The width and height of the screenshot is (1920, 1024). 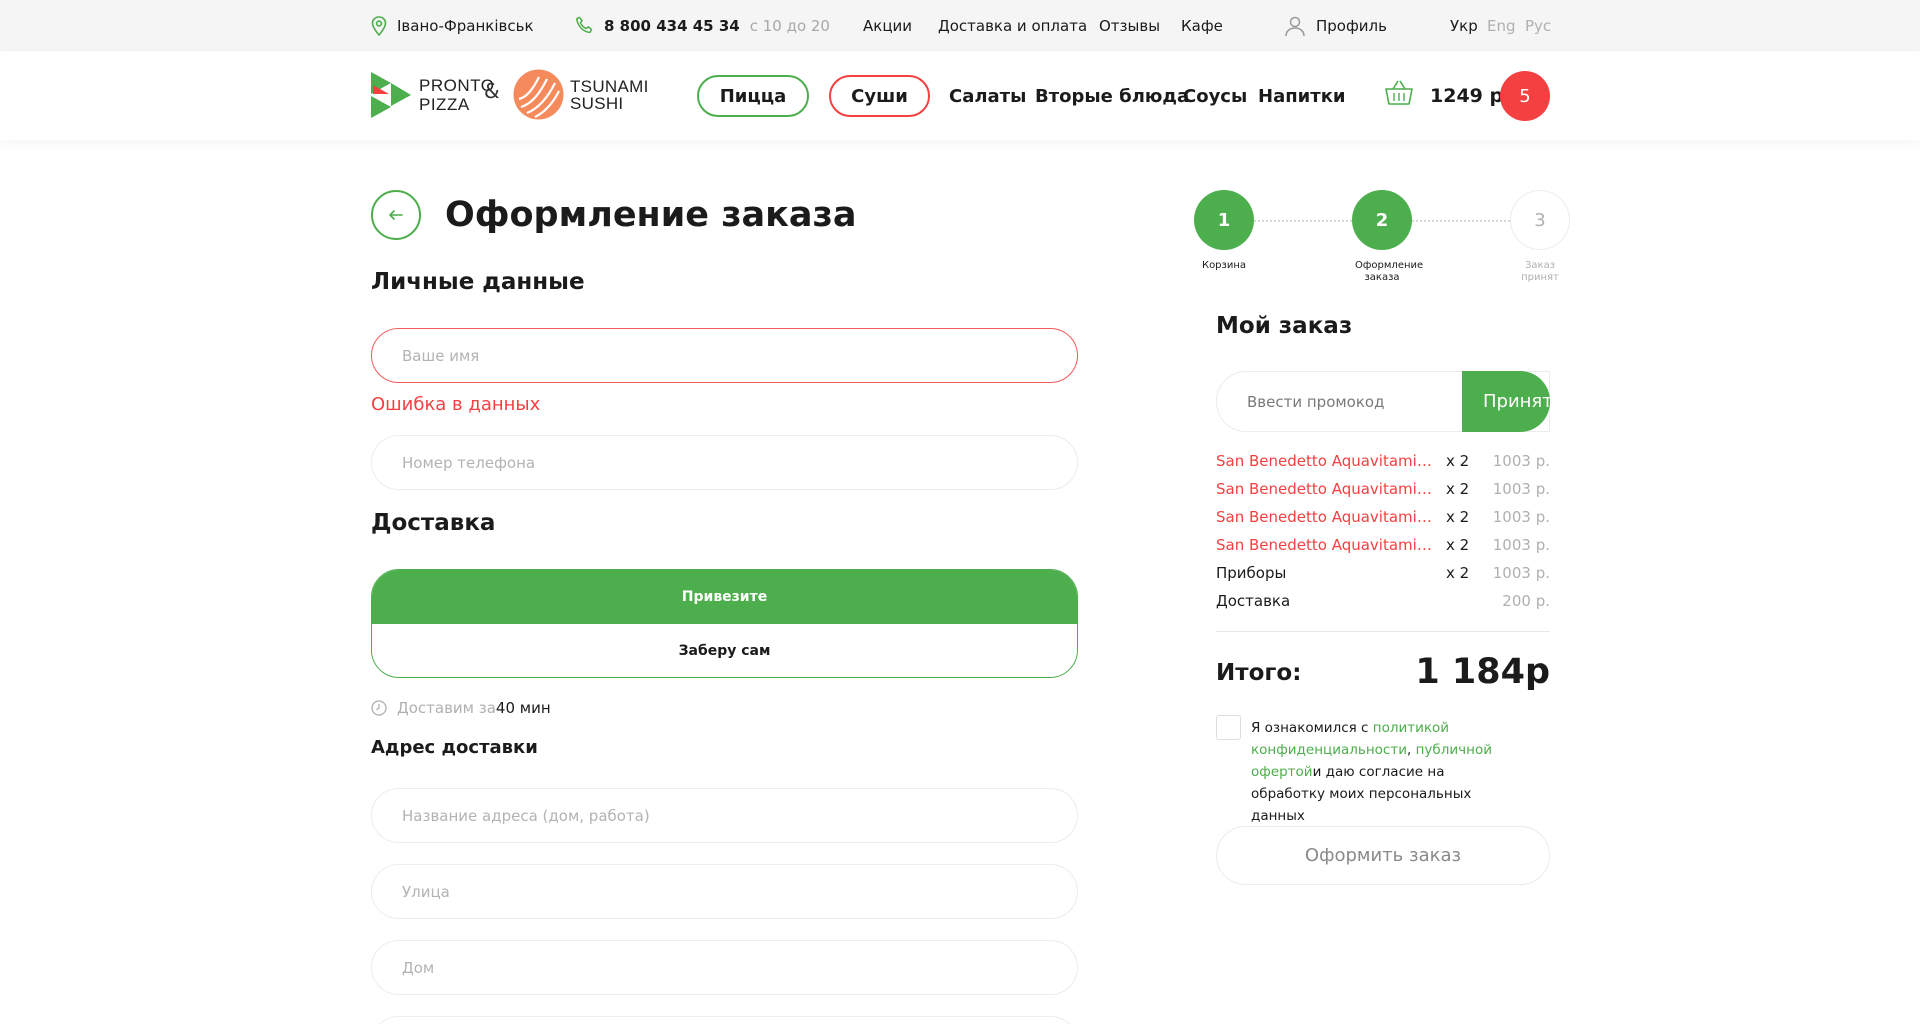 What do you see at coordinates (454, 747) in the screenshot?
I see `address-heading: Адрес доставки` at bounding box center [454, 747].